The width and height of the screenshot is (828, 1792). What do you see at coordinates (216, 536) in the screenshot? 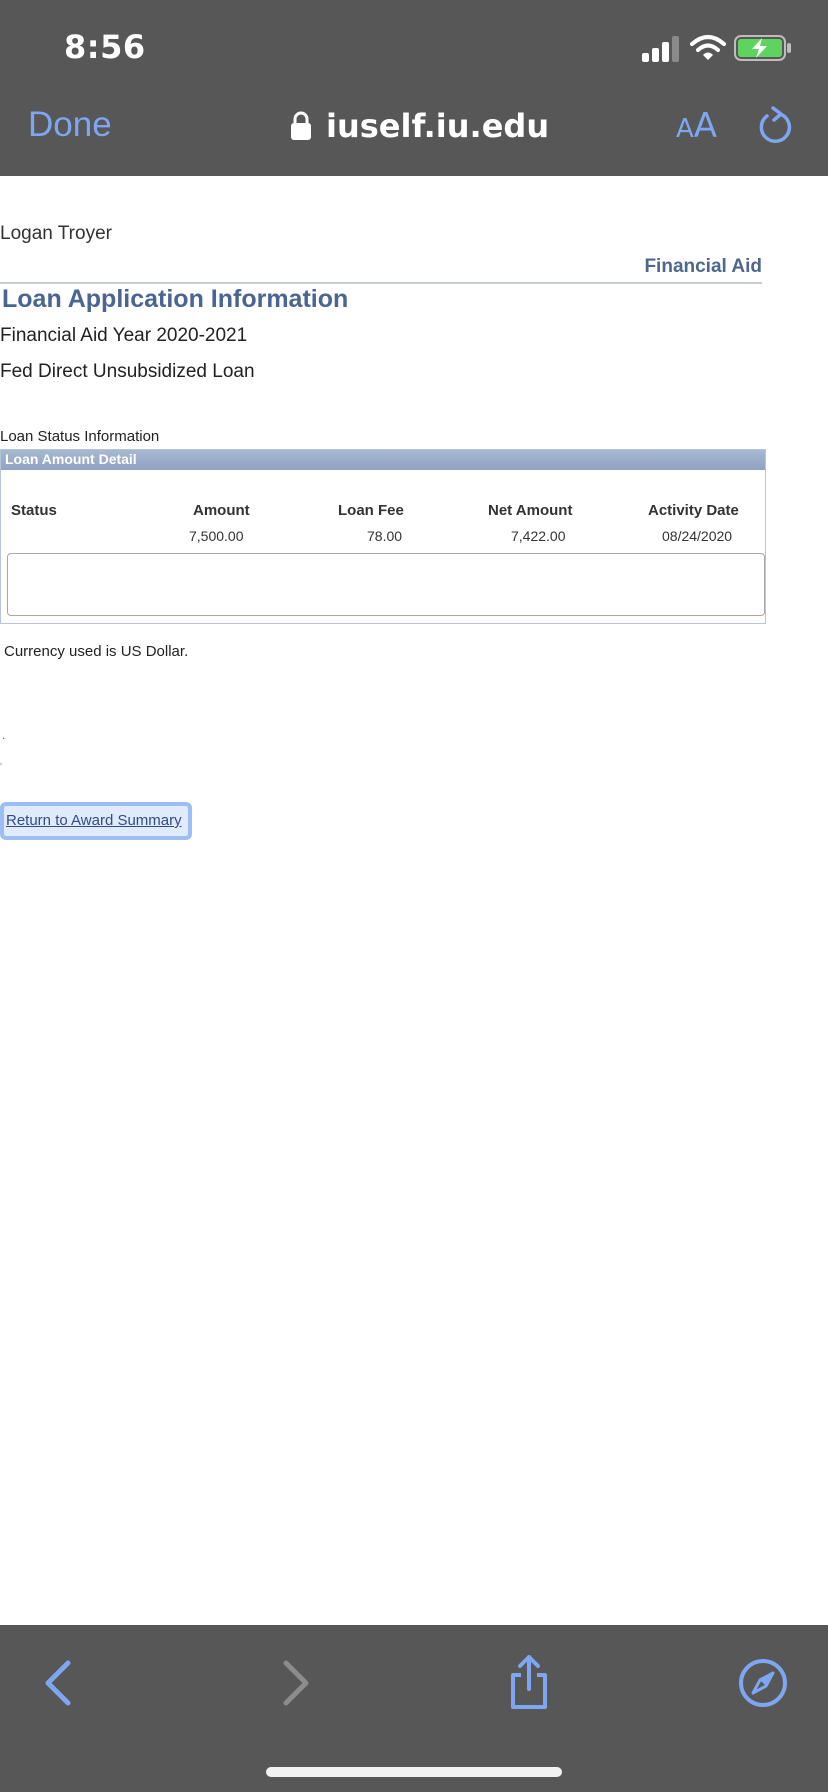
I see `cell-amount: 7,500.00` at bounding box center [216, 536].